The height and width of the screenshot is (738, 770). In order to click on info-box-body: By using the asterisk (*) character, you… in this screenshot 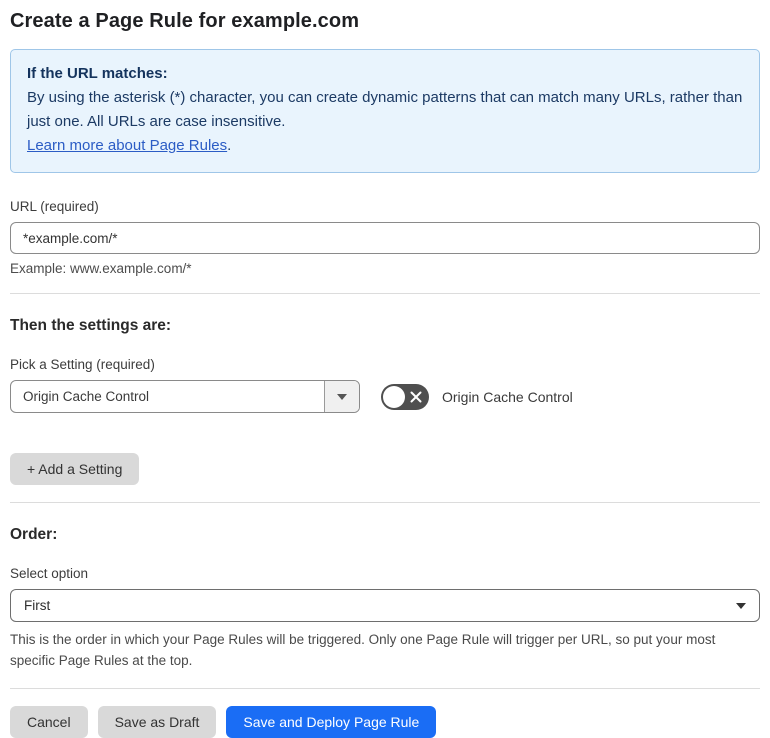, I will do `click(385, 109)`.